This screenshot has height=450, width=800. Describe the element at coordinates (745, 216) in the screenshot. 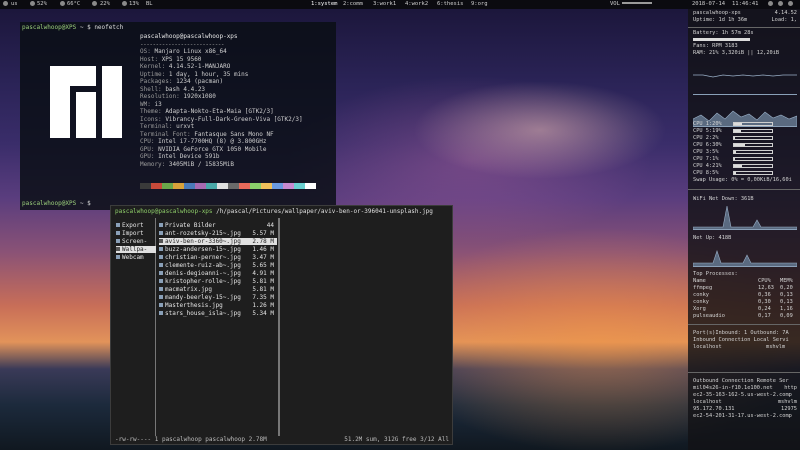

I see `net-down-graph` at that location.